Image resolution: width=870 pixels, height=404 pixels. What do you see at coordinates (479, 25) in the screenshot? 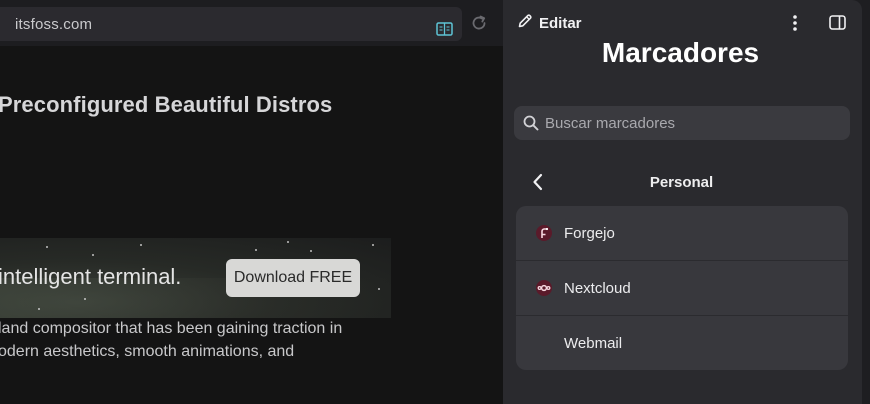
I see `reload-icon` at bounding box center [479, 25].